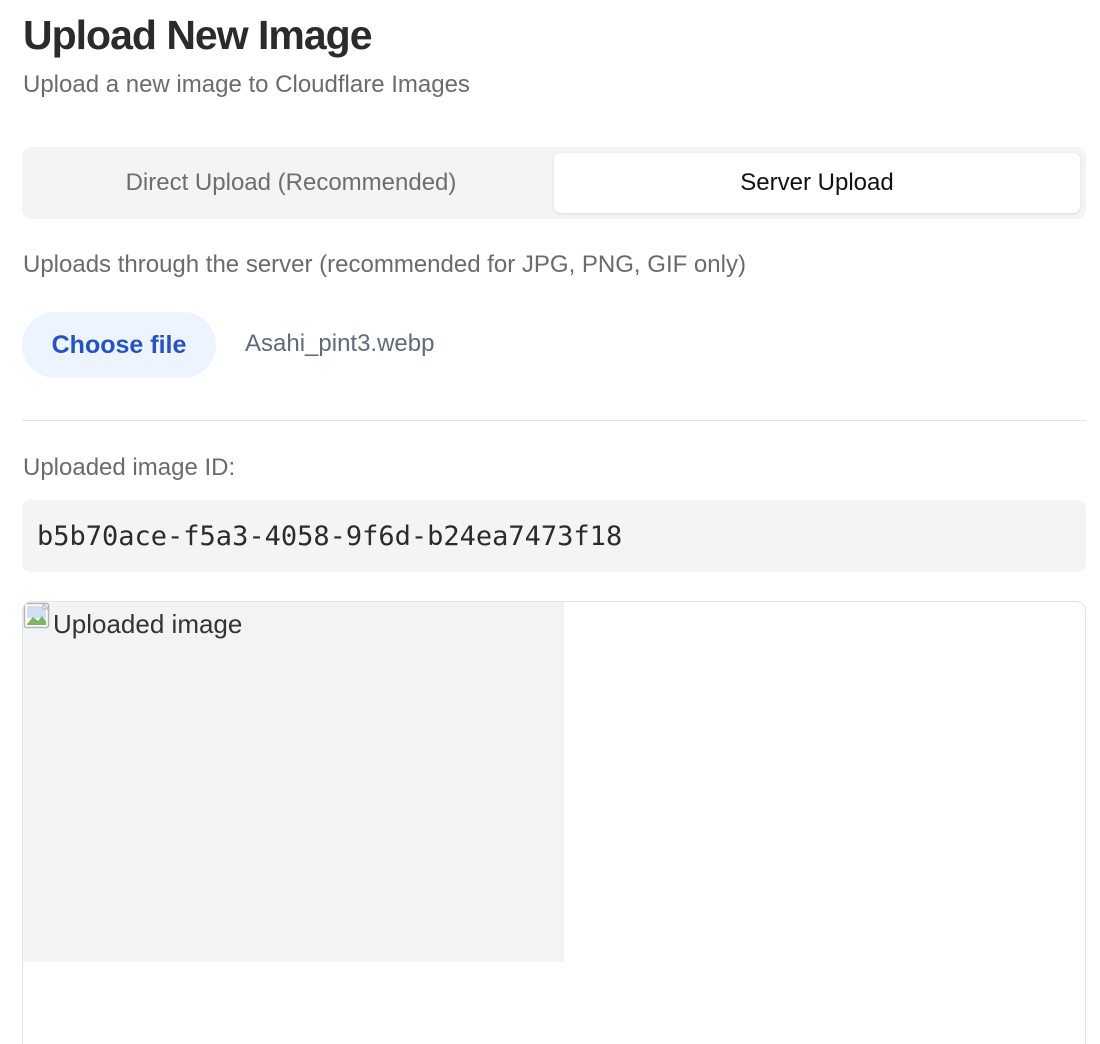  What do you see at coordinates (554, 536) in the screenshot?
I see `image-id-value: b5b70ace-f5a3-4058-9f6d-b24ea7473f18` at bounding box center [554, 536].